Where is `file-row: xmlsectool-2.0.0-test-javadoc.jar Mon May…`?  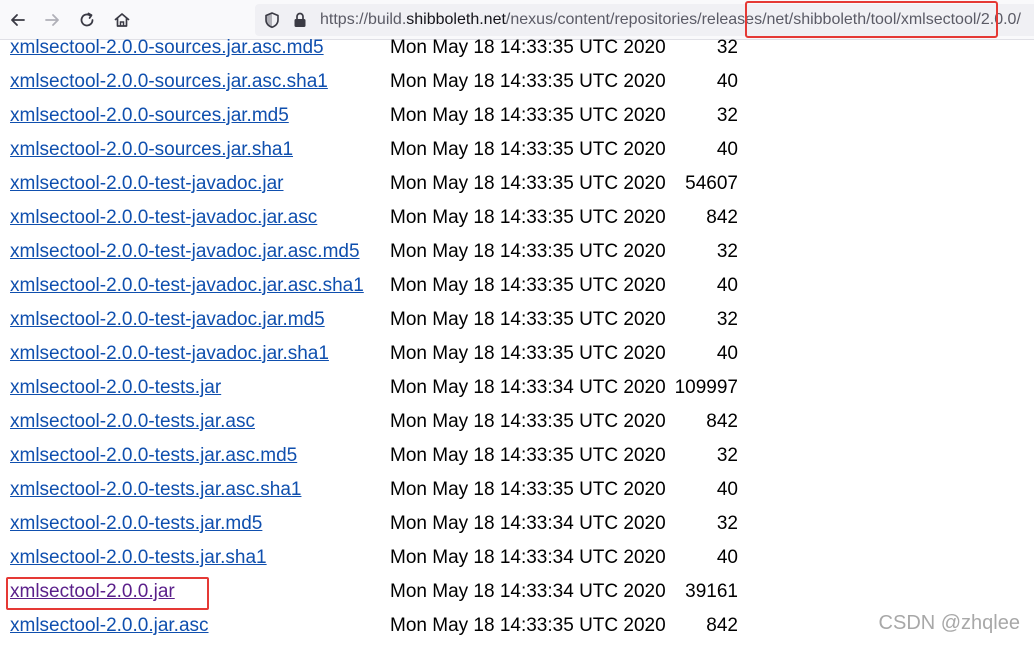
file-row: xmlsectool-2.0.0-test-javadoc.jar Mon May… is located at coordinates (380, 184).